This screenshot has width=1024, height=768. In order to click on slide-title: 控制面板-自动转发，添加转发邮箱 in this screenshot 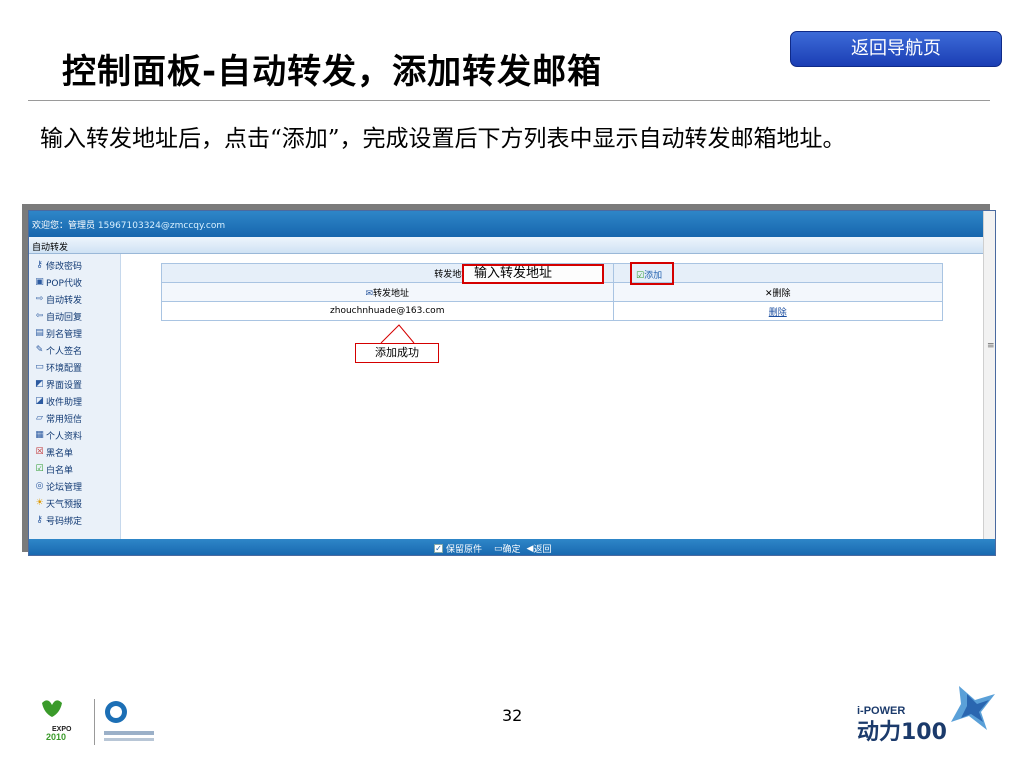, I will do `click(332, 72)`.